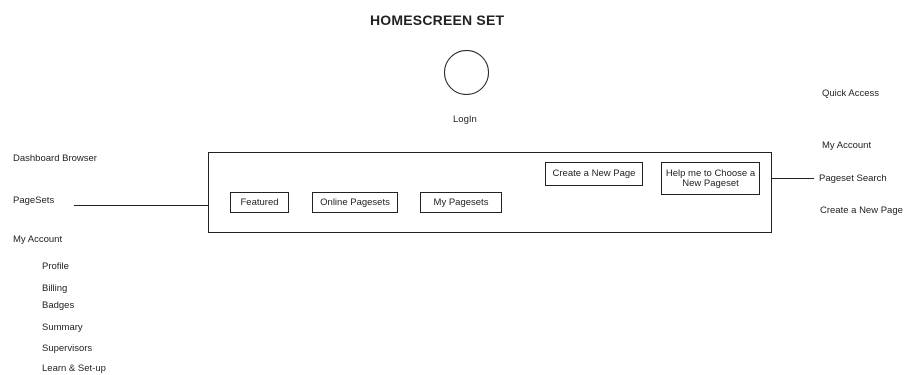 The width and height of the screenshot is (906, 375). What do you see at coordinates (33, 200) in the screenshot?
I see `pagesets-label: PageSets` at bounding box center [33, 200].